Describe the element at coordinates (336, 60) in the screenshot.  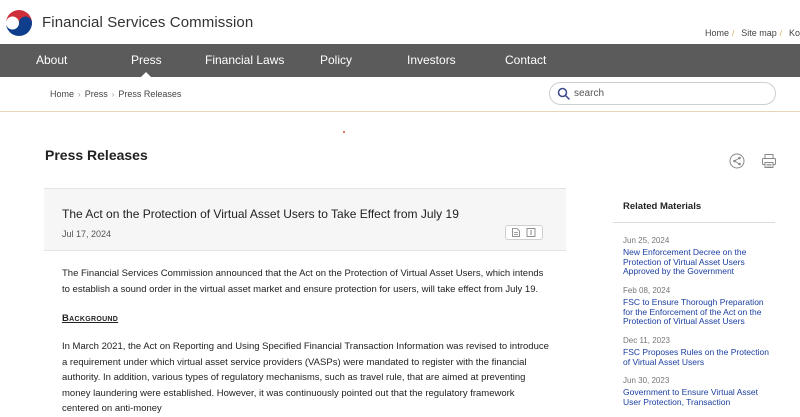
I see `nav-item-policy: Policy` at that location.